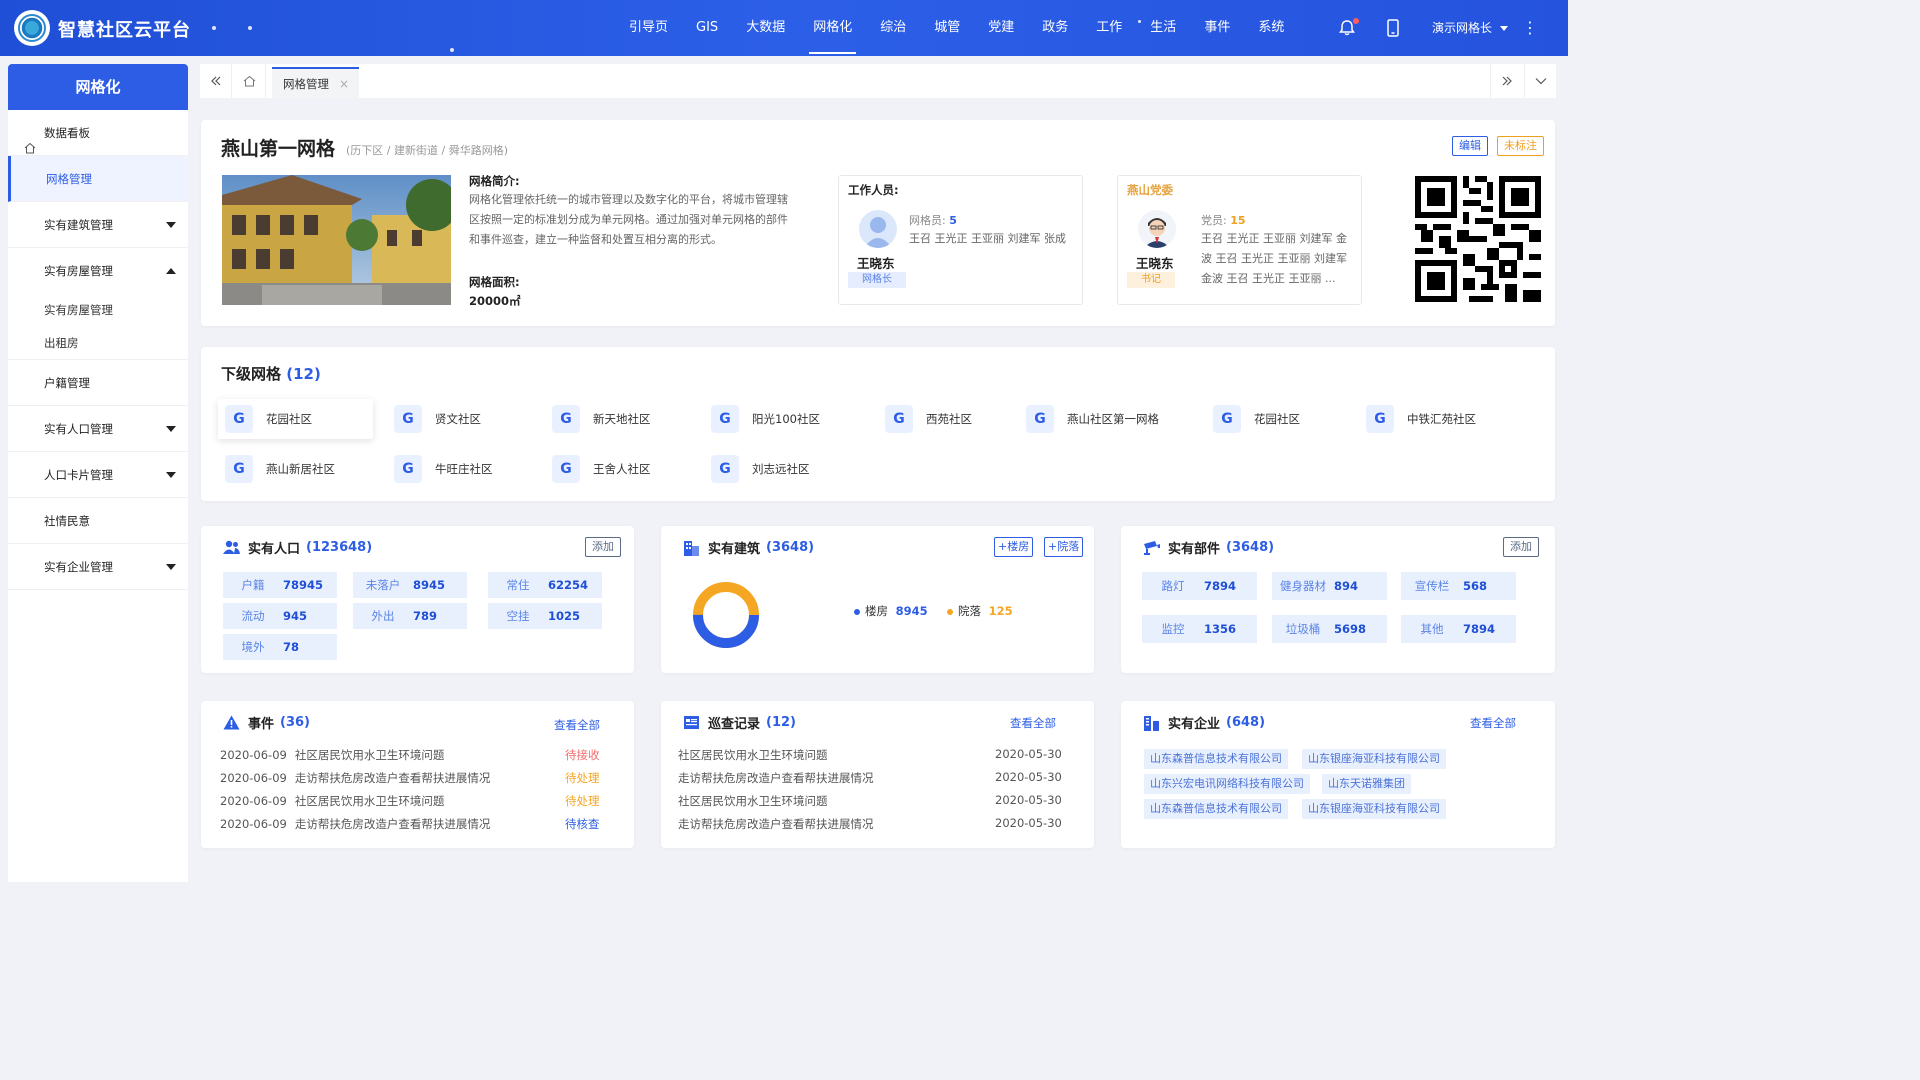  Describe the element at coordinates (1014, 547) in the screenshot. I see `add-building-button: +楼房` at that location.